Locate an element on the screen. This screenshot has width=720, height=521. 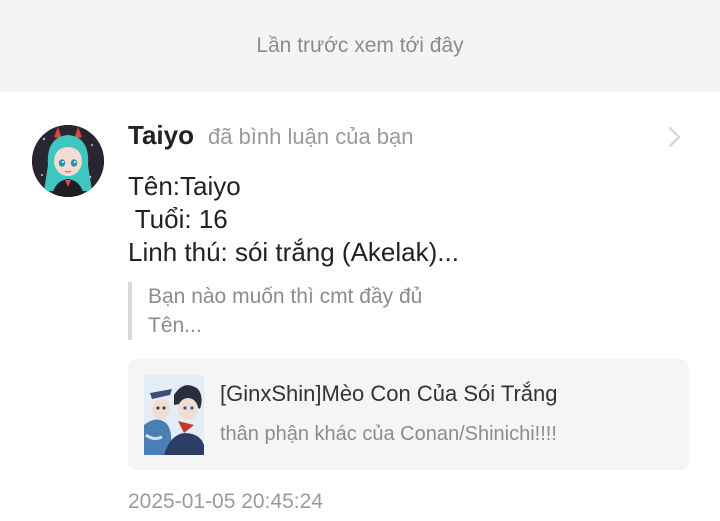
comment-timestamp: 2025-01-05 20:45:24 is located at coordinates (225, 501).